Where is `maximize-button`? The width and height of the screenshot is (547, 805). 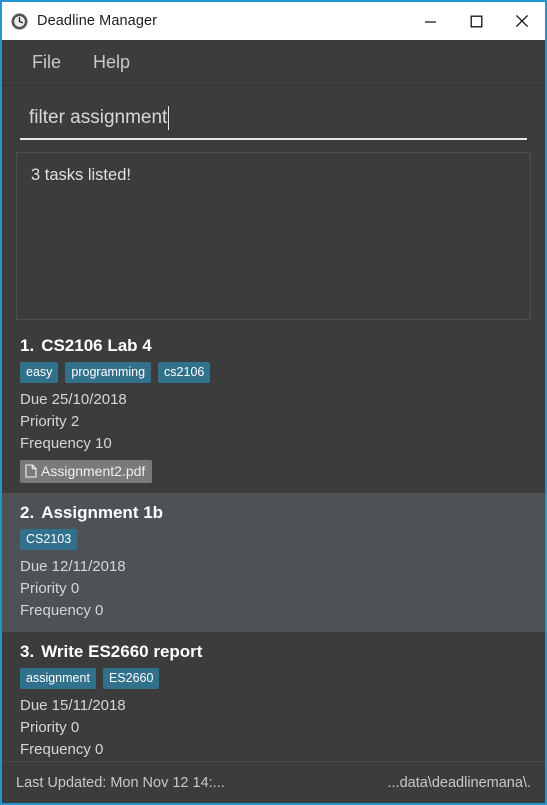 maximize-button is located at coordinates (476, 21).